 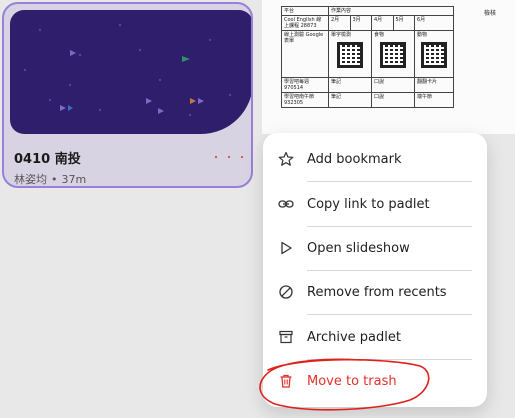 I want to click on remove-from-recents-menu-item: Remove from recents, so click(x=375, y=292).